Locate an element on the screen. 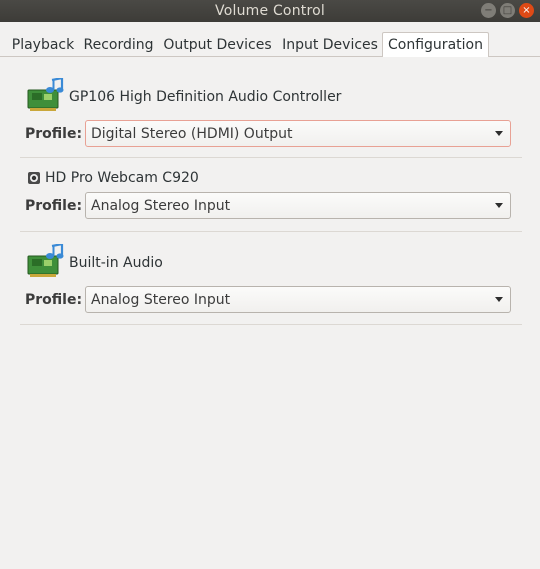 The width and height of the screenshot is (540, 569). title-bar: Volume Control − □ × is located at coordinates (270, 11).